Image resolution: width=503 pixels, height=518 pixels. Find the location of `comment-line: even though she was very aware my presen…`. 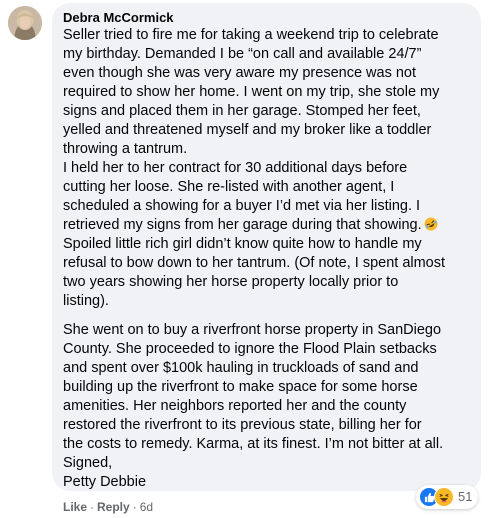

comment-line: even though she was very aware my presen… is located at coordinates (240, 73).